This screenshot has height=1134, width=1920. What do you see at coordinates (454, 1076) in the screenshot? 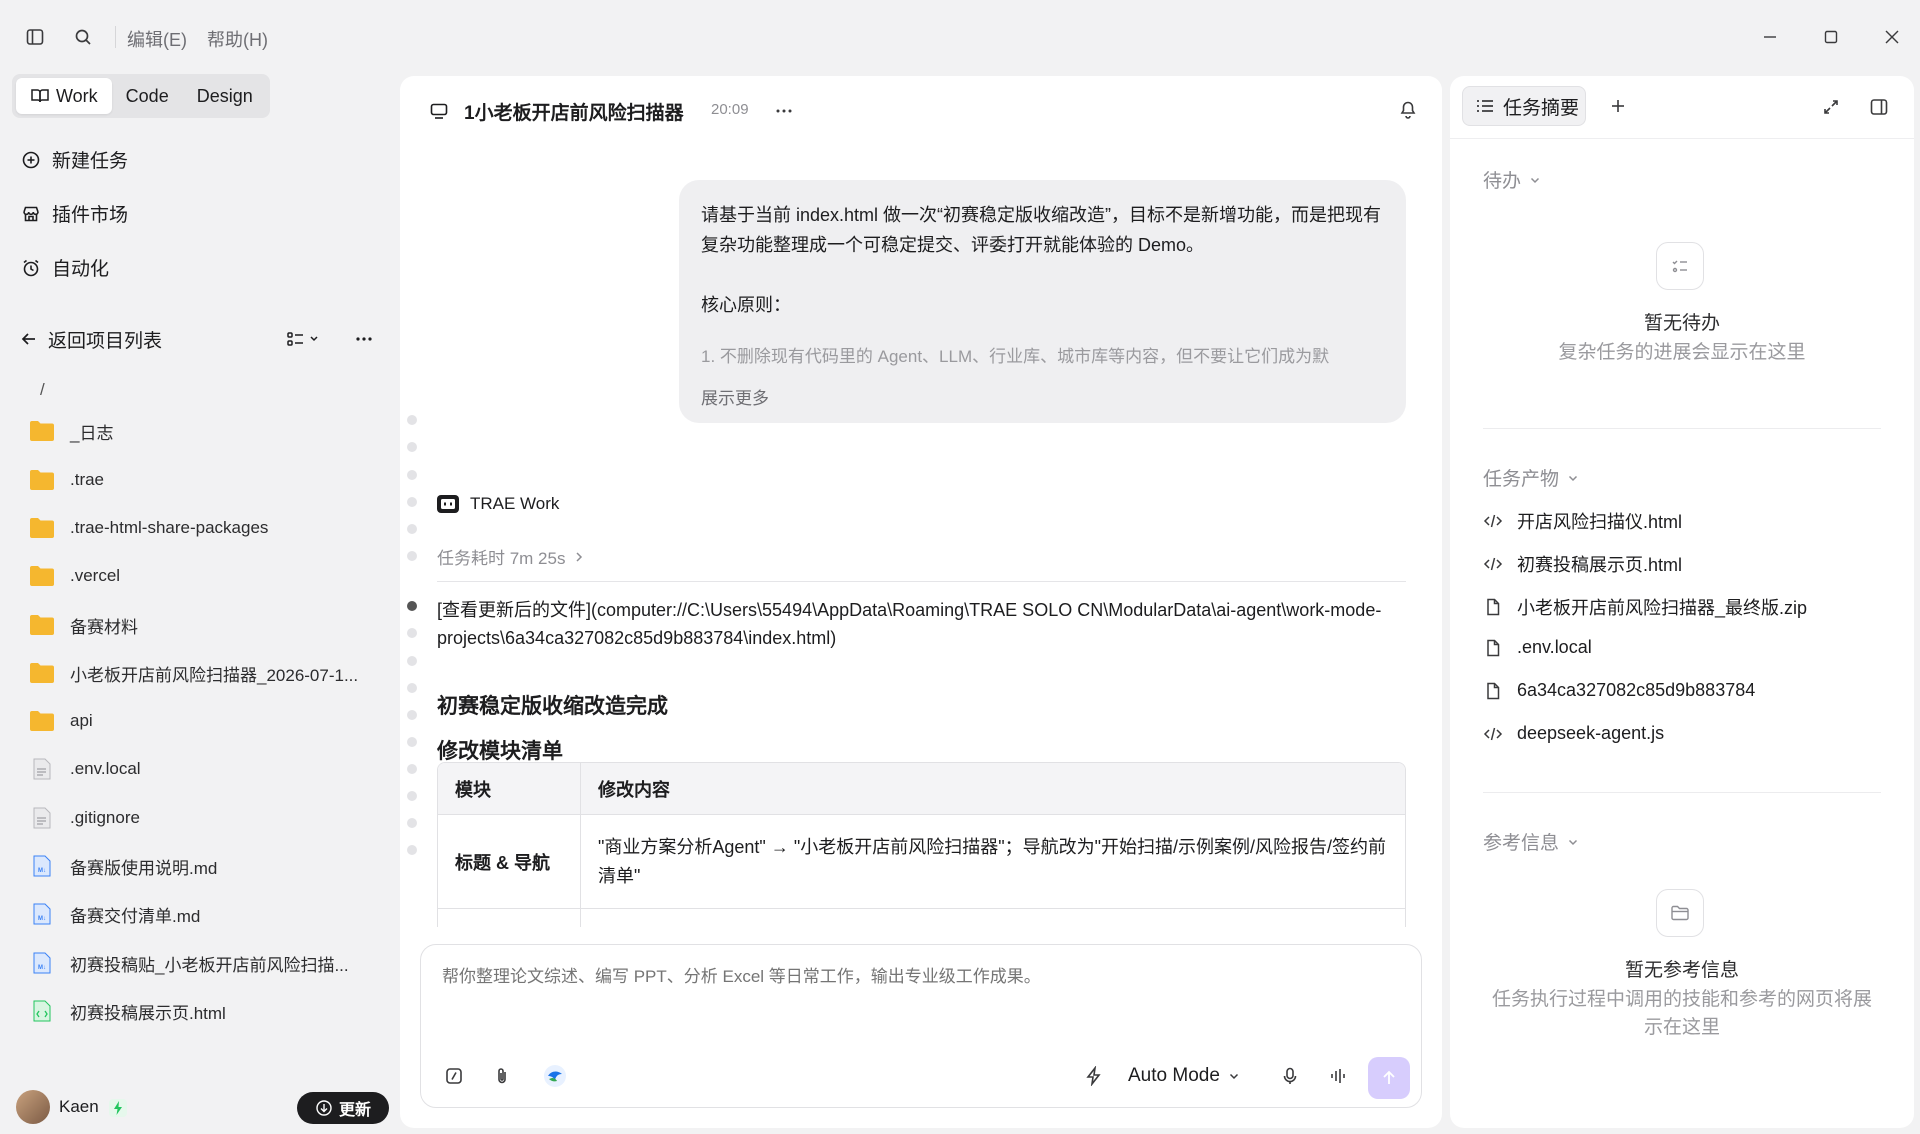
I see `slash-command-icon` at bounding box center [454, 1076].